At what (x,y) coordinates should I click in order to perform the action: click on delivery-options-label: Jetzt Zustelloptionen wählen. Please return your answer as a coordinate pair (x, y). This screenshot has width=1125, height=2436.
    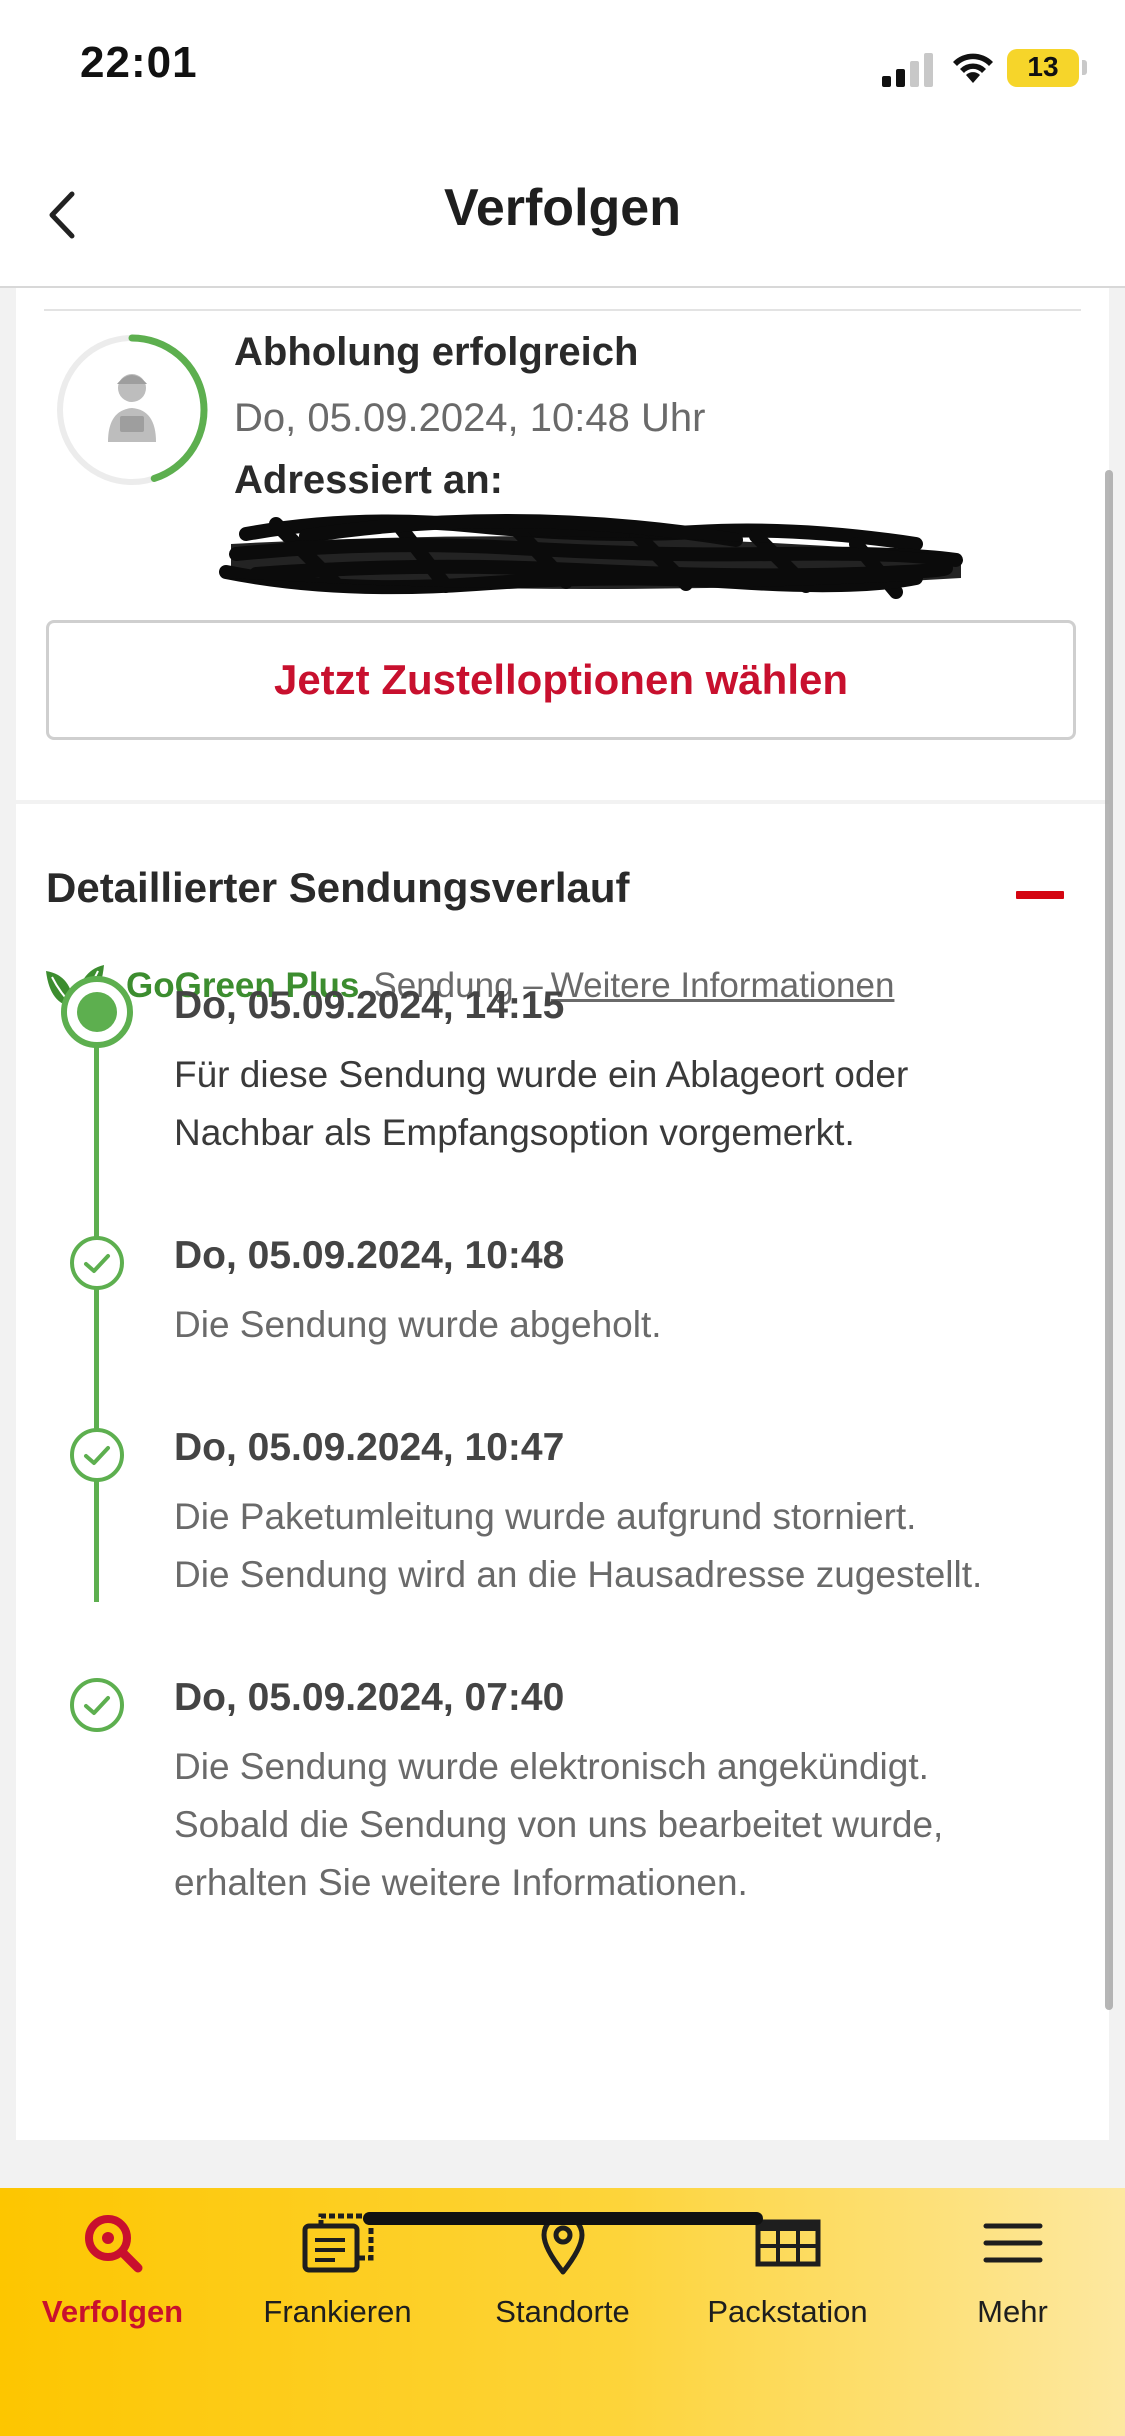
    Looking at the image, I should click on (561, 679).